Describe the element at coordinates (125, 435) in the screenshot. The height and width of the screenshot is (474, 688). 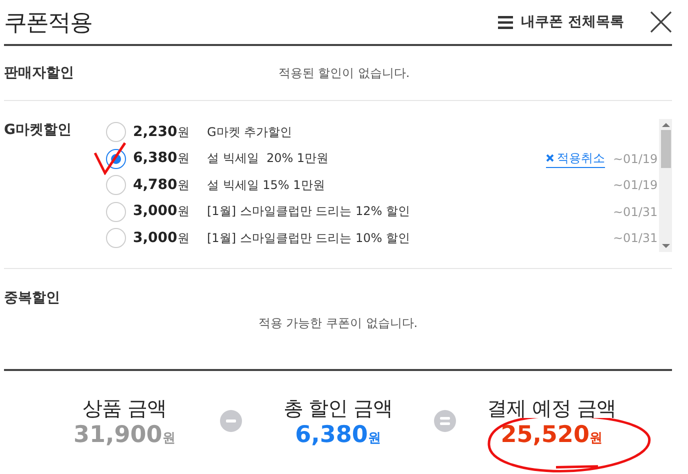
I see `amount-value: 31,900원` at that location.